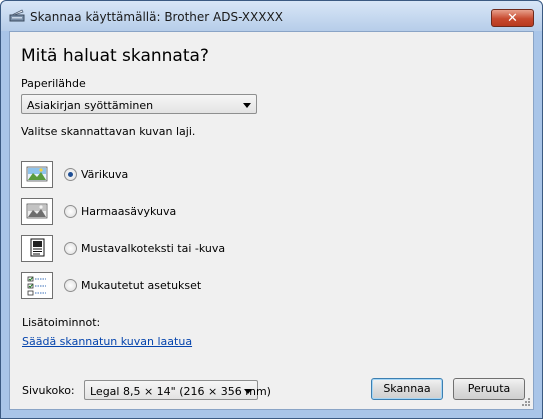 This screenshot has width=543, height=419. I want to click on option-custom-label: Mukautetut asetukset, so click(141, 285).